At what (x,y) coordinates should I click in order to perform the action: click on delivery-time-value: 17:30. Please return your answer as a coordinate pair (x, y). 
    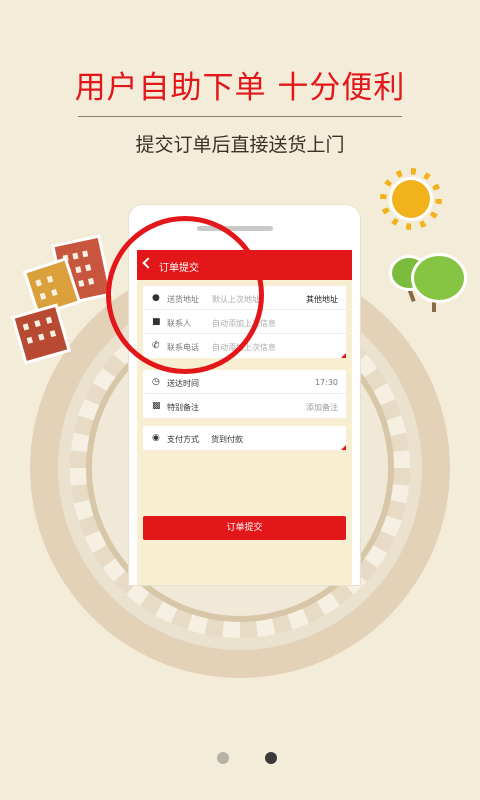
    Looking at the image, I should click on (326, 382).